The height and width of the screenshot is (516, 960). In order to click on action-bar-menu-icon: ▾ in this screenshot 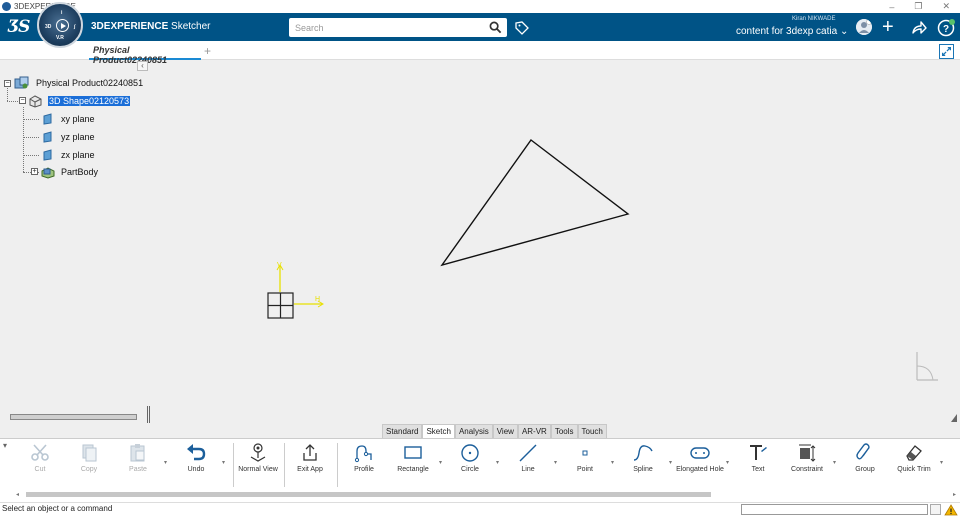, I will do `click(5, 445)`.